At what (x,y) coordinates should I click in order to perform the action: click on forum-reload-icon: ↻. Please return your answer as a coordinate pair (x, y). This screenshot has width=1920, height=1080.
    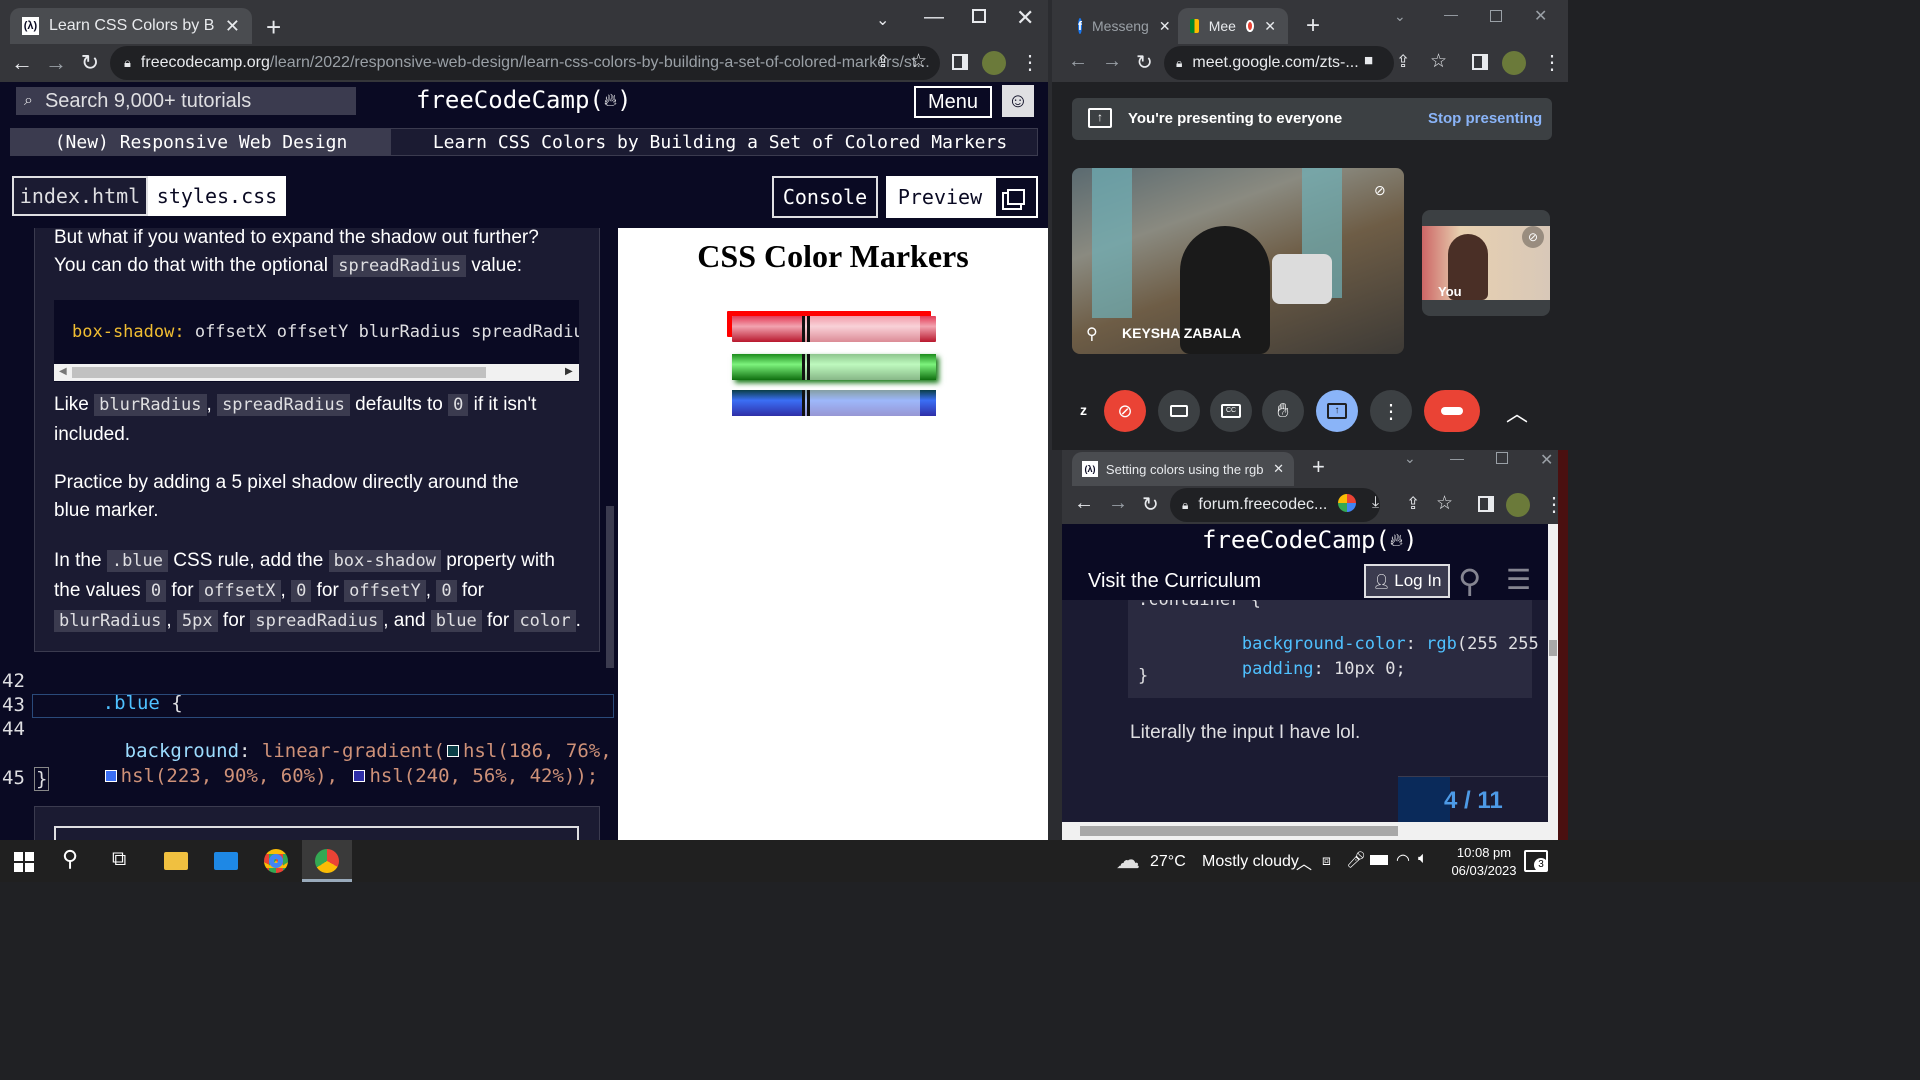
    Looking at the image, I should click on (1150, 504).